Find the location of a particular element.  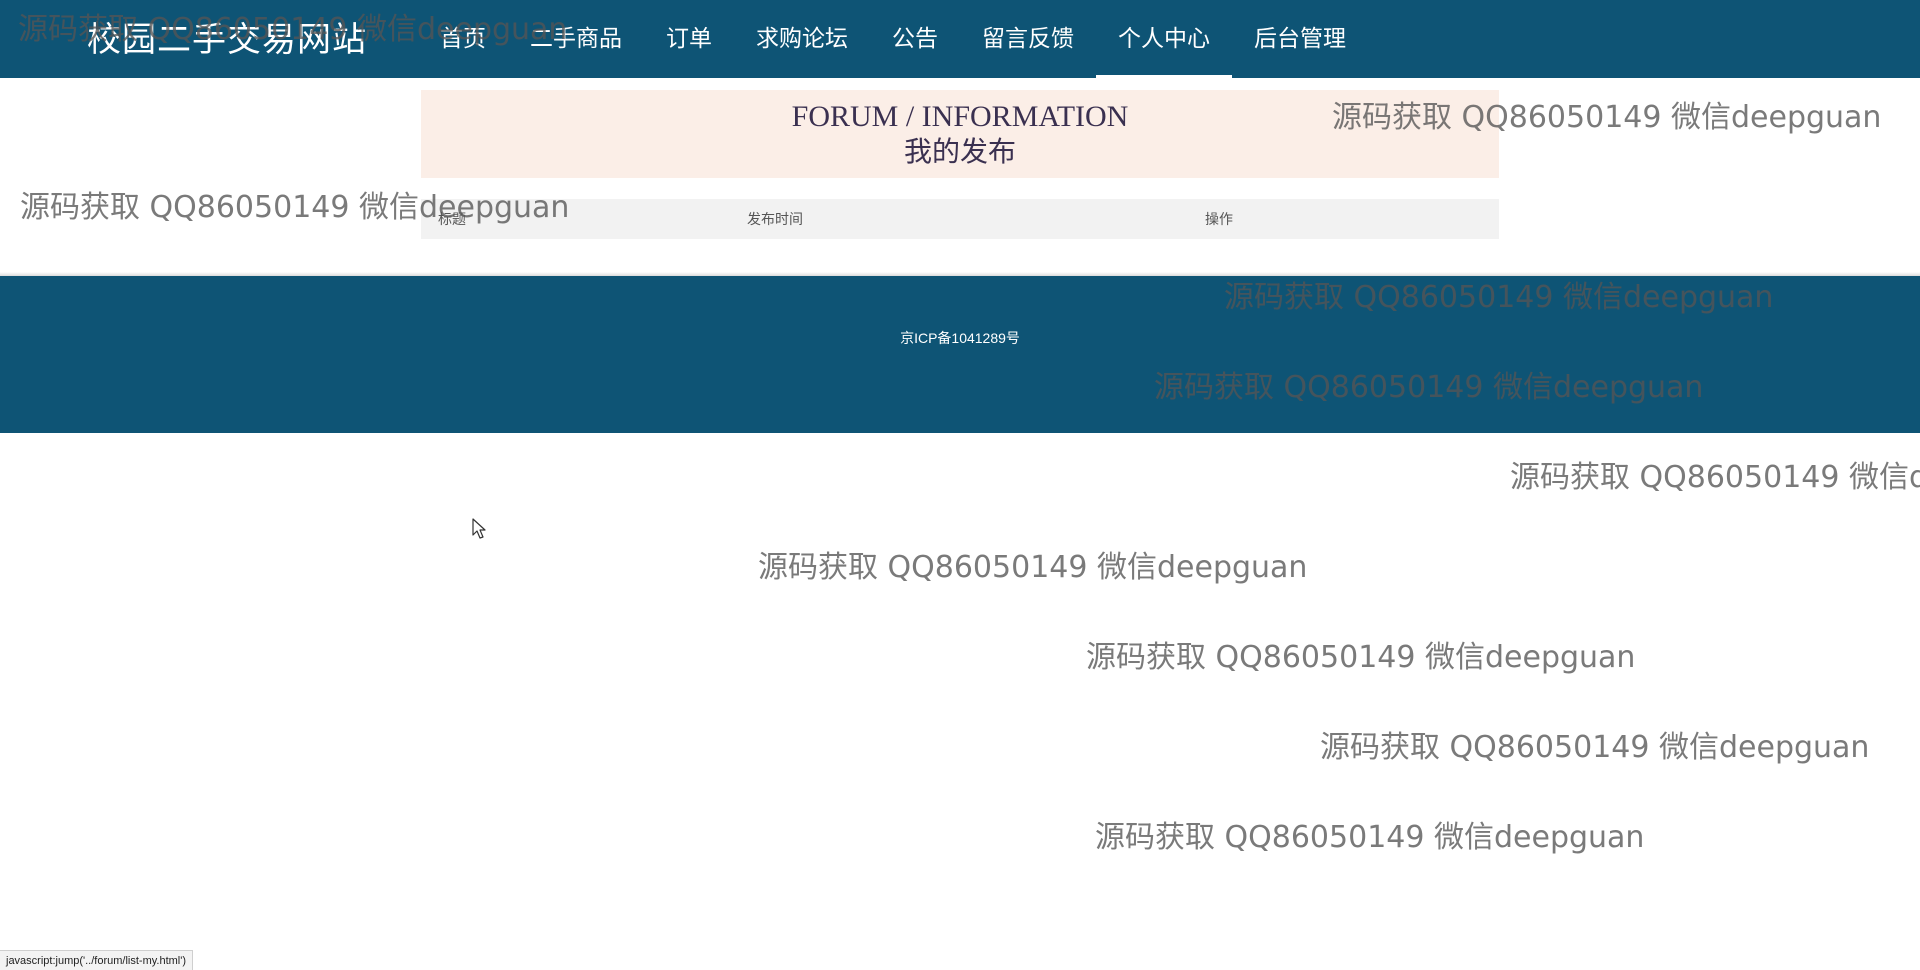

nav-item-admin: 后台管理 is located at coordinates (1300, 39).